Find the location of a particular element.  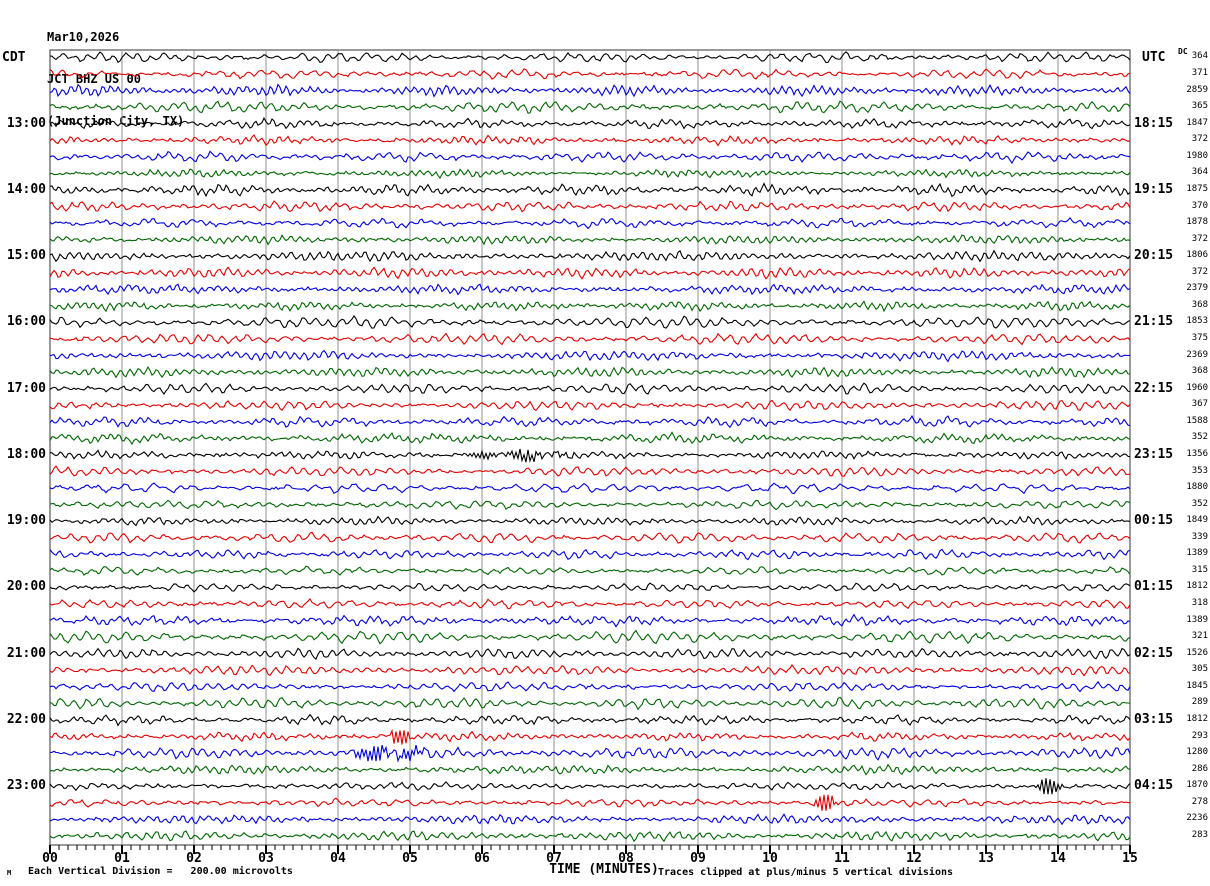

dc-value: 339 is located at coordinates (1199, 536).